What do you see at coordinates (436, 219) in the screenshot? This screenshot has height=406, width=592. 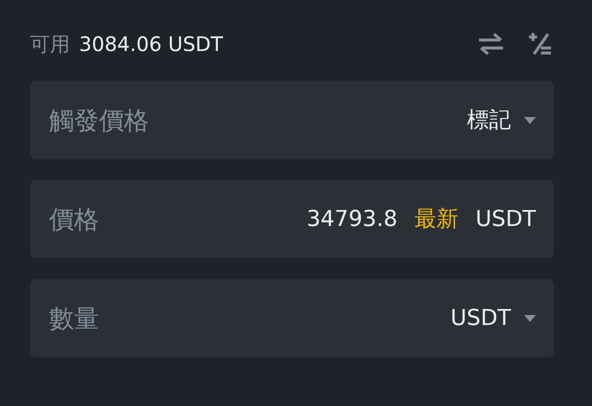 I see `latest-price-toggle: 最新` at bounding box center [436, 219].